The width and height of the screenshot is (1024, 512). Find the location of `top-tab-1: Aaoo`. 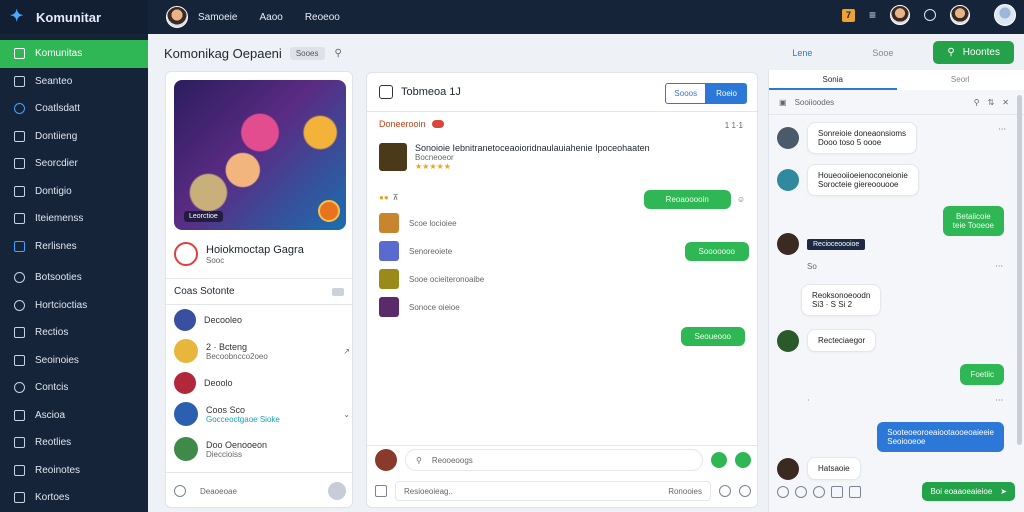

top-tab-1: Aaoo is located at coordinates (270, 17).